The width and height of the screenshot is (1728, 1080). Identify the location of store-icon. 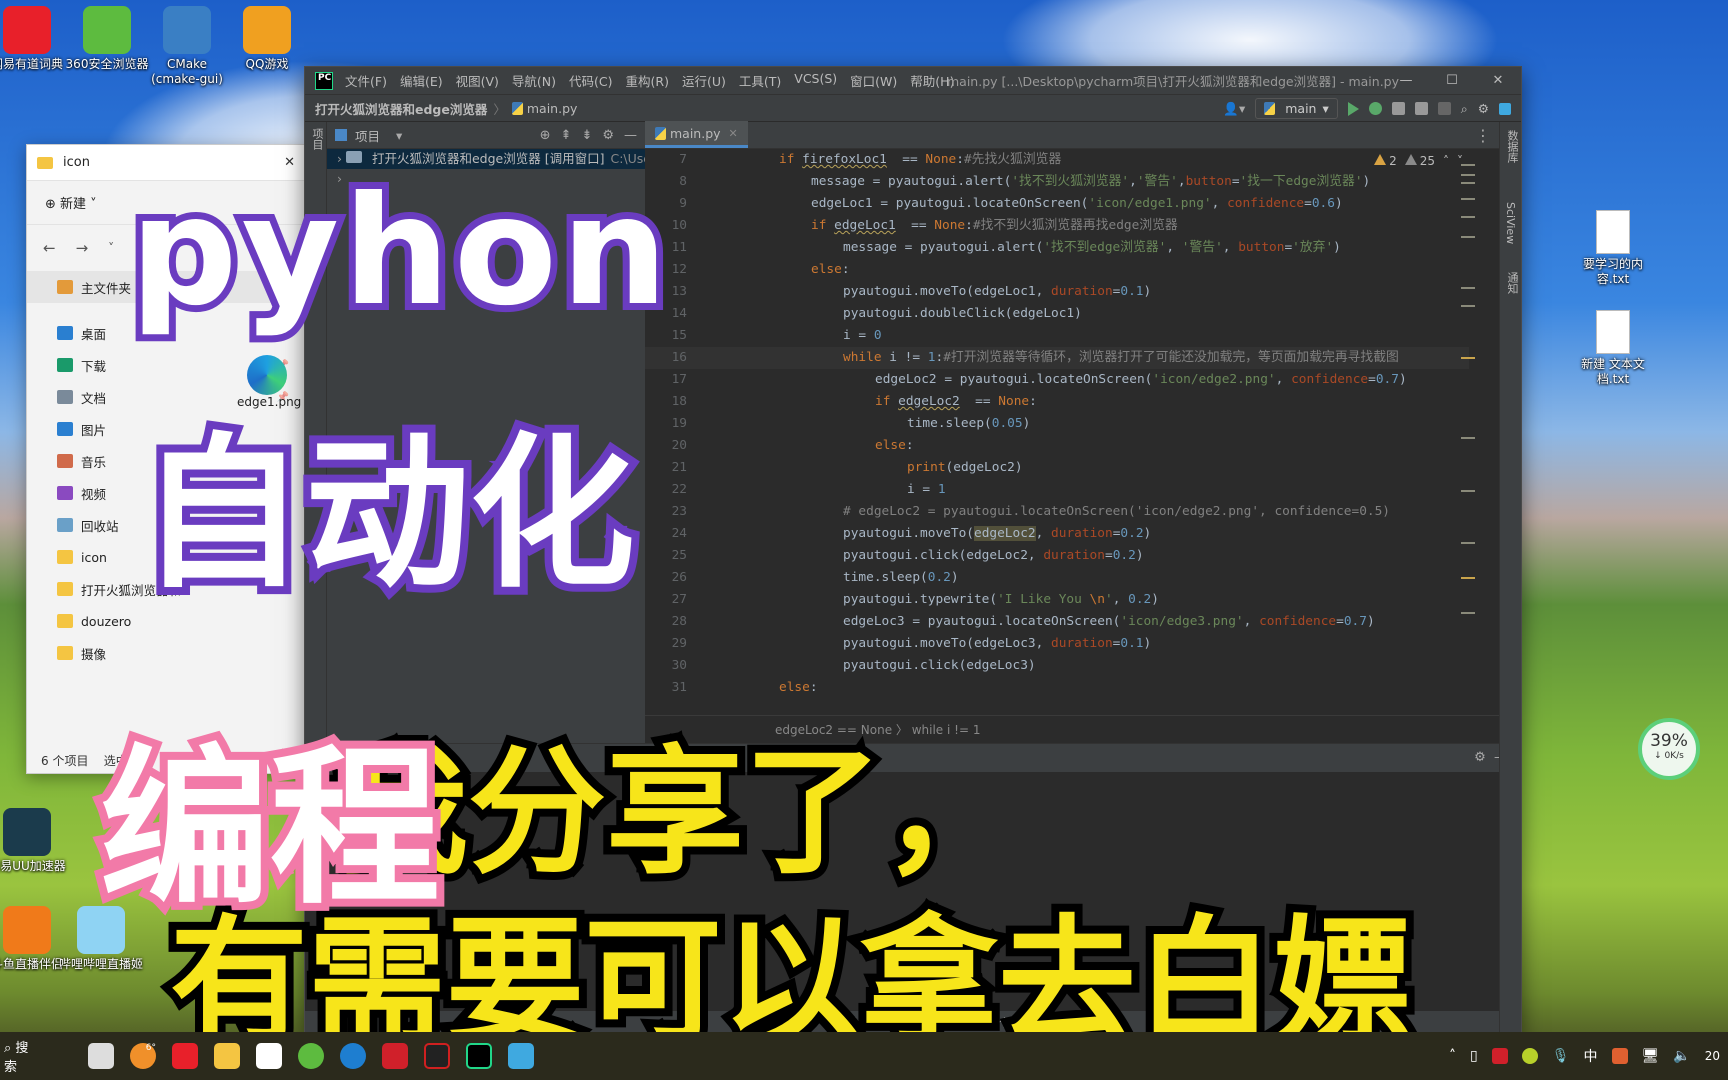
(269, 1056).